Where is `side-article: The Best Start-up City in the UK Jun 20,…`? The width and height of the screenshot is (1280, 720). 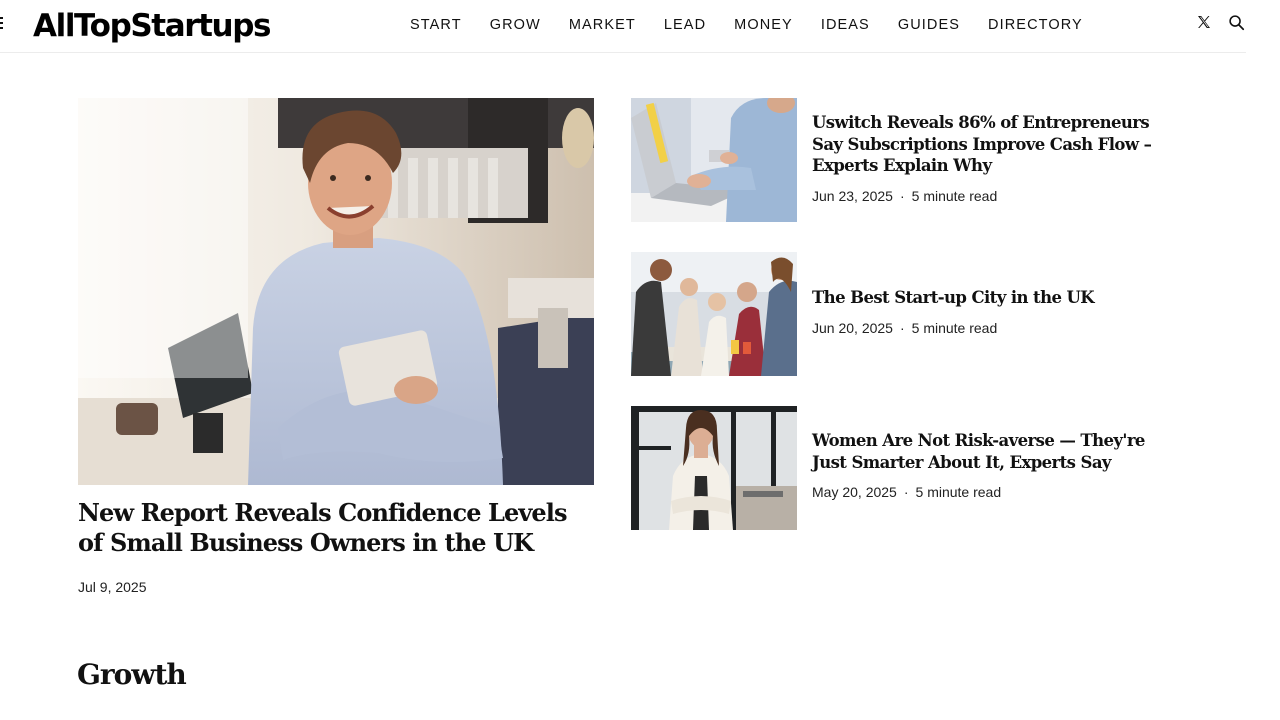
side-article: The Best Start-up City in the UK Jun 20,… is located at coordinates (891, 314).